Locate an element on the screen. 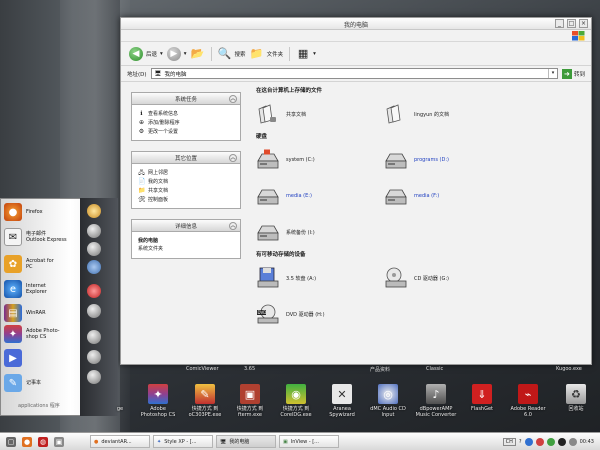  desktop-icon: ⌁ Adobe Reader 6.0 is located at coordinates (528, 401).